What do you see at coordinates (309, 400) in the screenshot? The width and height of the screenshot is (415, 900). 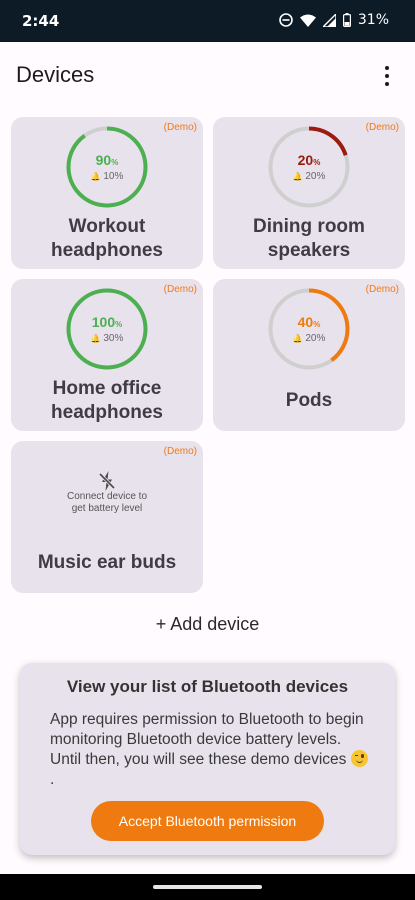 I see `device-name: Pods` at bounding box center [309, 400].